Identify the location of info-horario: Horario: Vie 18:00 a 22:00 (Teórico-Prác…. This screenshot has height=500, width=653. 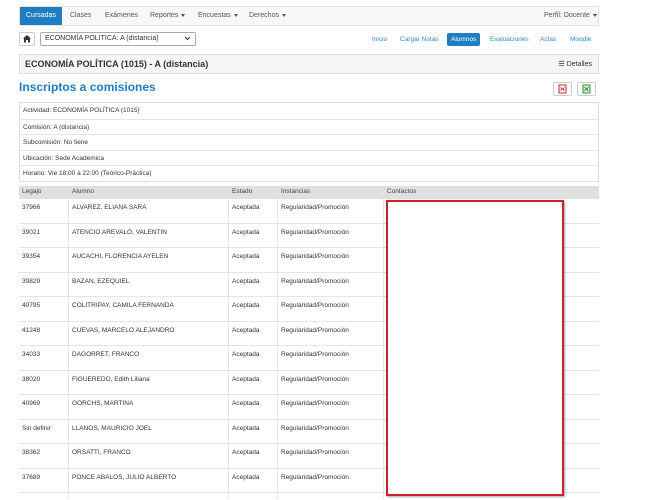
(309, 173).